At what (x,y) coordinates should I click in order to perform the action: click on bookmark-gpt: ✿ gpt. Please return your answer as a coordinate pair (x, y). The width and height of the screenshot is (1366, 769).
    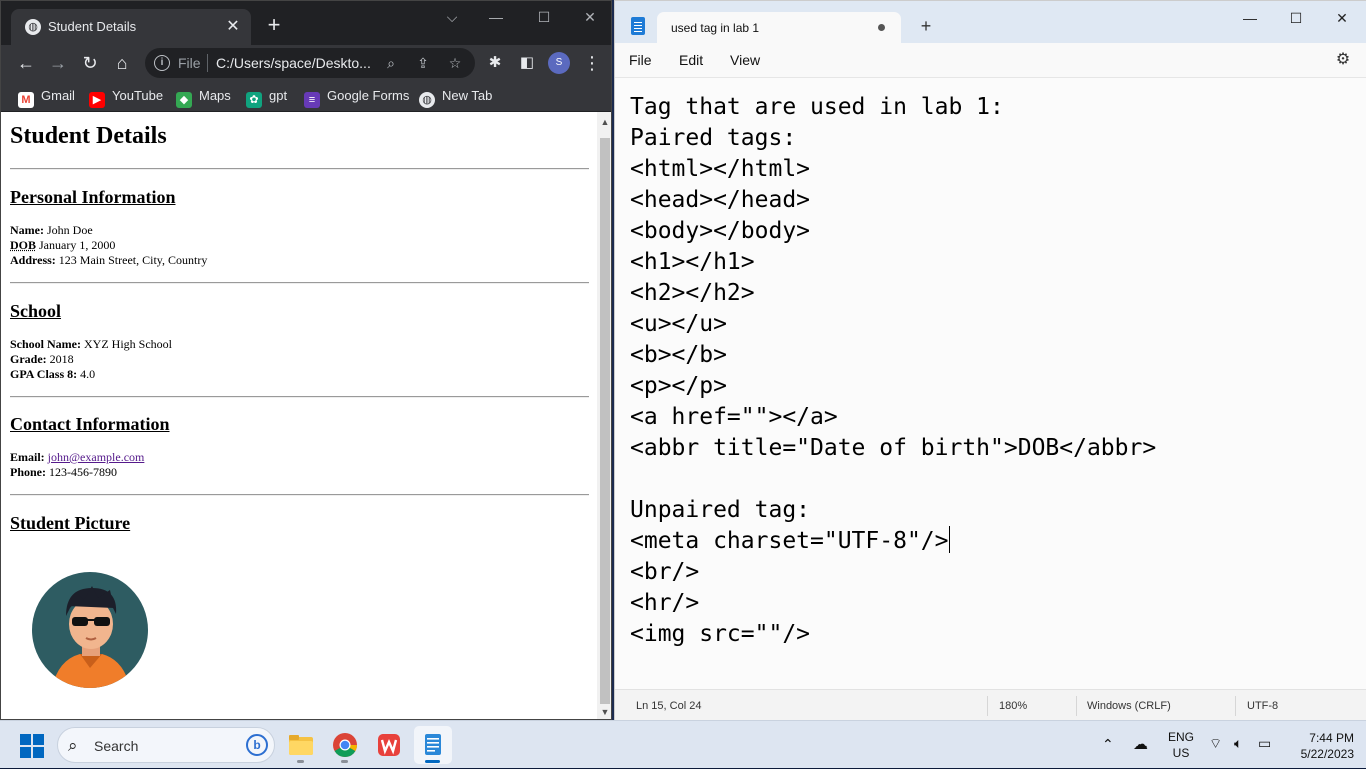
    Looking at the image, I should click on (266, 97).